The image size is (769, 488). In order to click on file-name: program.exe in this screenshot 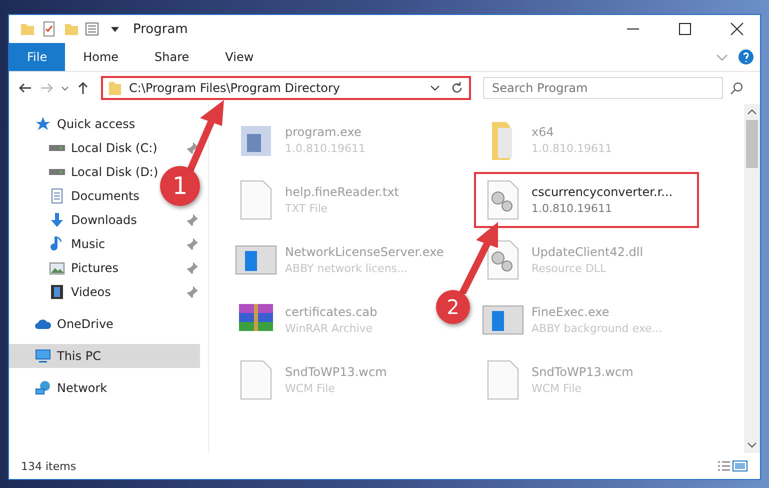, I will do `click(323, 132)`.